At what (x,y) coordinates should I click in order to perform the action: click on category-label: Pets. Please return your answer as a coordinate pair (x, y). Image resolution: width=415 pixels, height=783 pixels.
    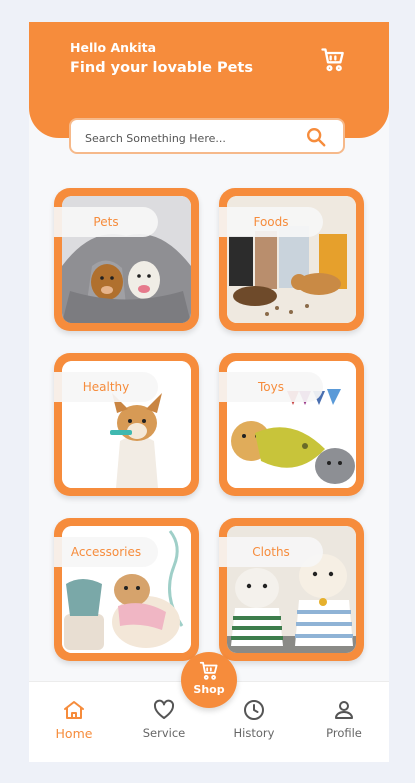
    Looking at the image, I should click on (106, 222).